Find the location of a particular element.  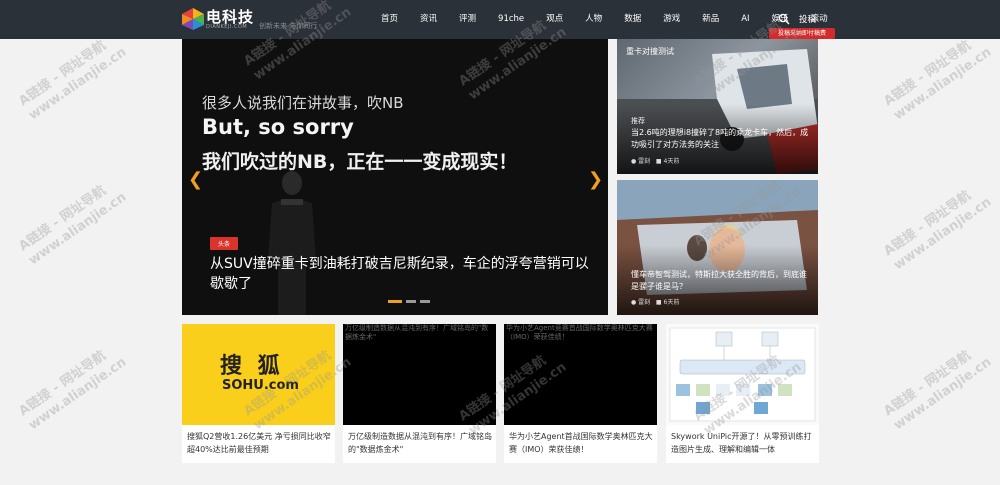

carousel-indicators is located at coordinates (409, 301).